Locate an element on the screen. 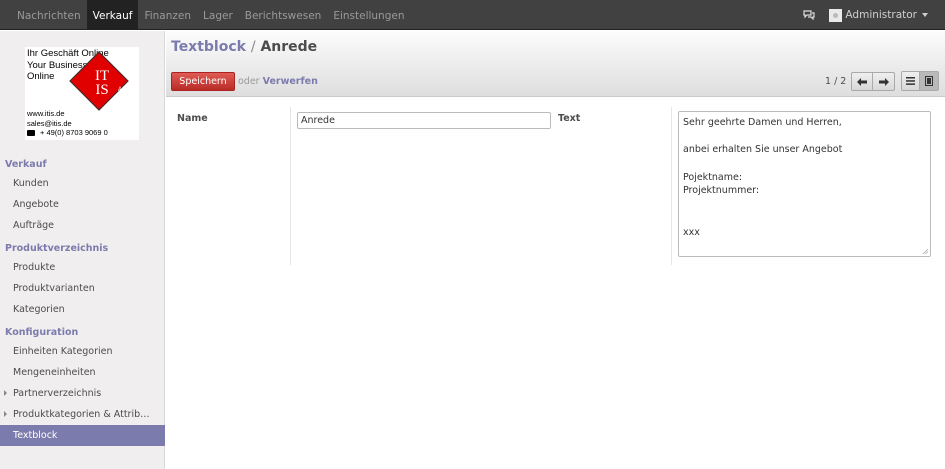 Image resolution: width=945 pixels, height=469 pixels. discard-button: Verwerfen is located at coordinates (290, 81).